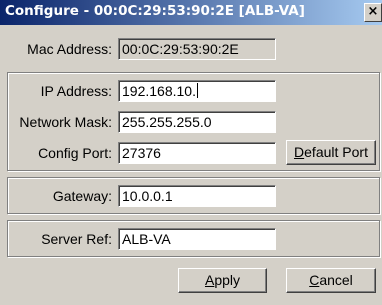  Describe the element at coordinates (159, 91) in the screenshot. I see `ip-address-value: 192.168.10.` at that location.